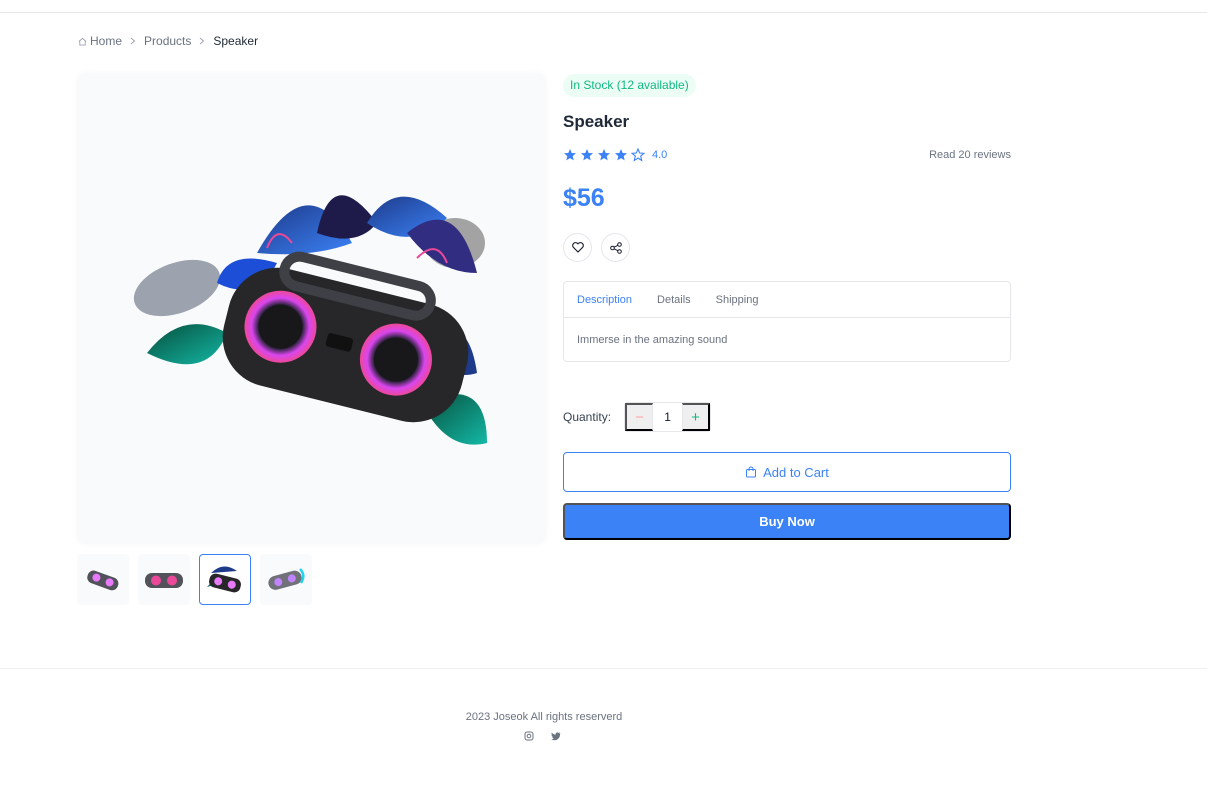 This screenshot has width=1207, height=806. I want to click on speaker-image, so click(310, 320).